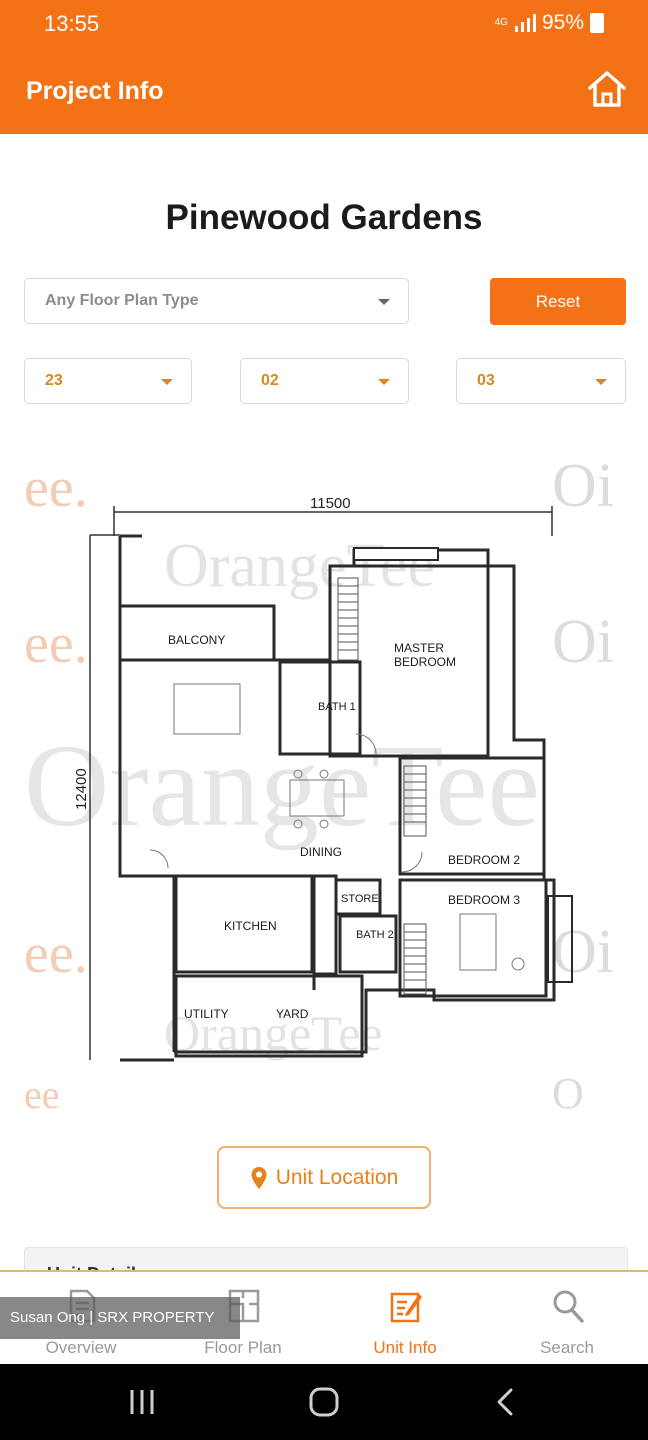  I want to click on room-utility: UTILITY, so click(206, 1014).